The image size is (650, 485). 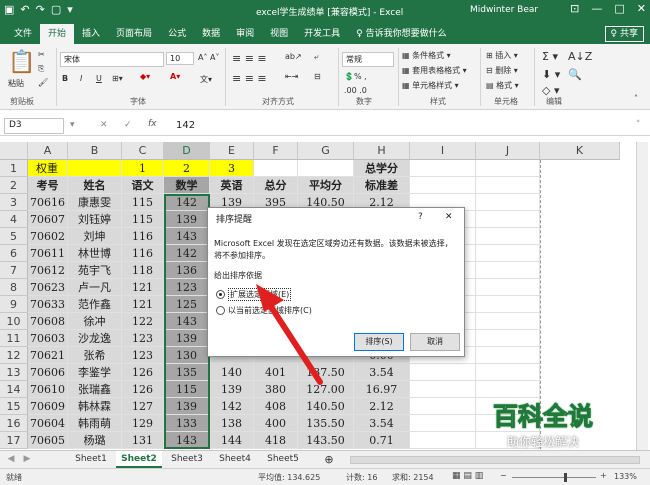 What do you see at coordinates (382, 389) in the screenshot?
I see `cell: 16.97` at bounding box center [382, 389].